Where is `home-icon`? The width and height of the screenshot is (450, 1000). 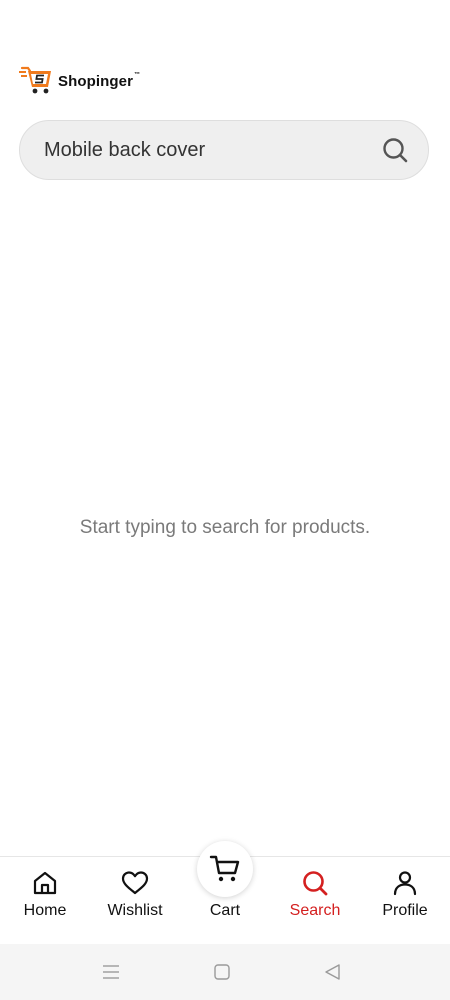 home-icon is located at coordinates (45, 883).